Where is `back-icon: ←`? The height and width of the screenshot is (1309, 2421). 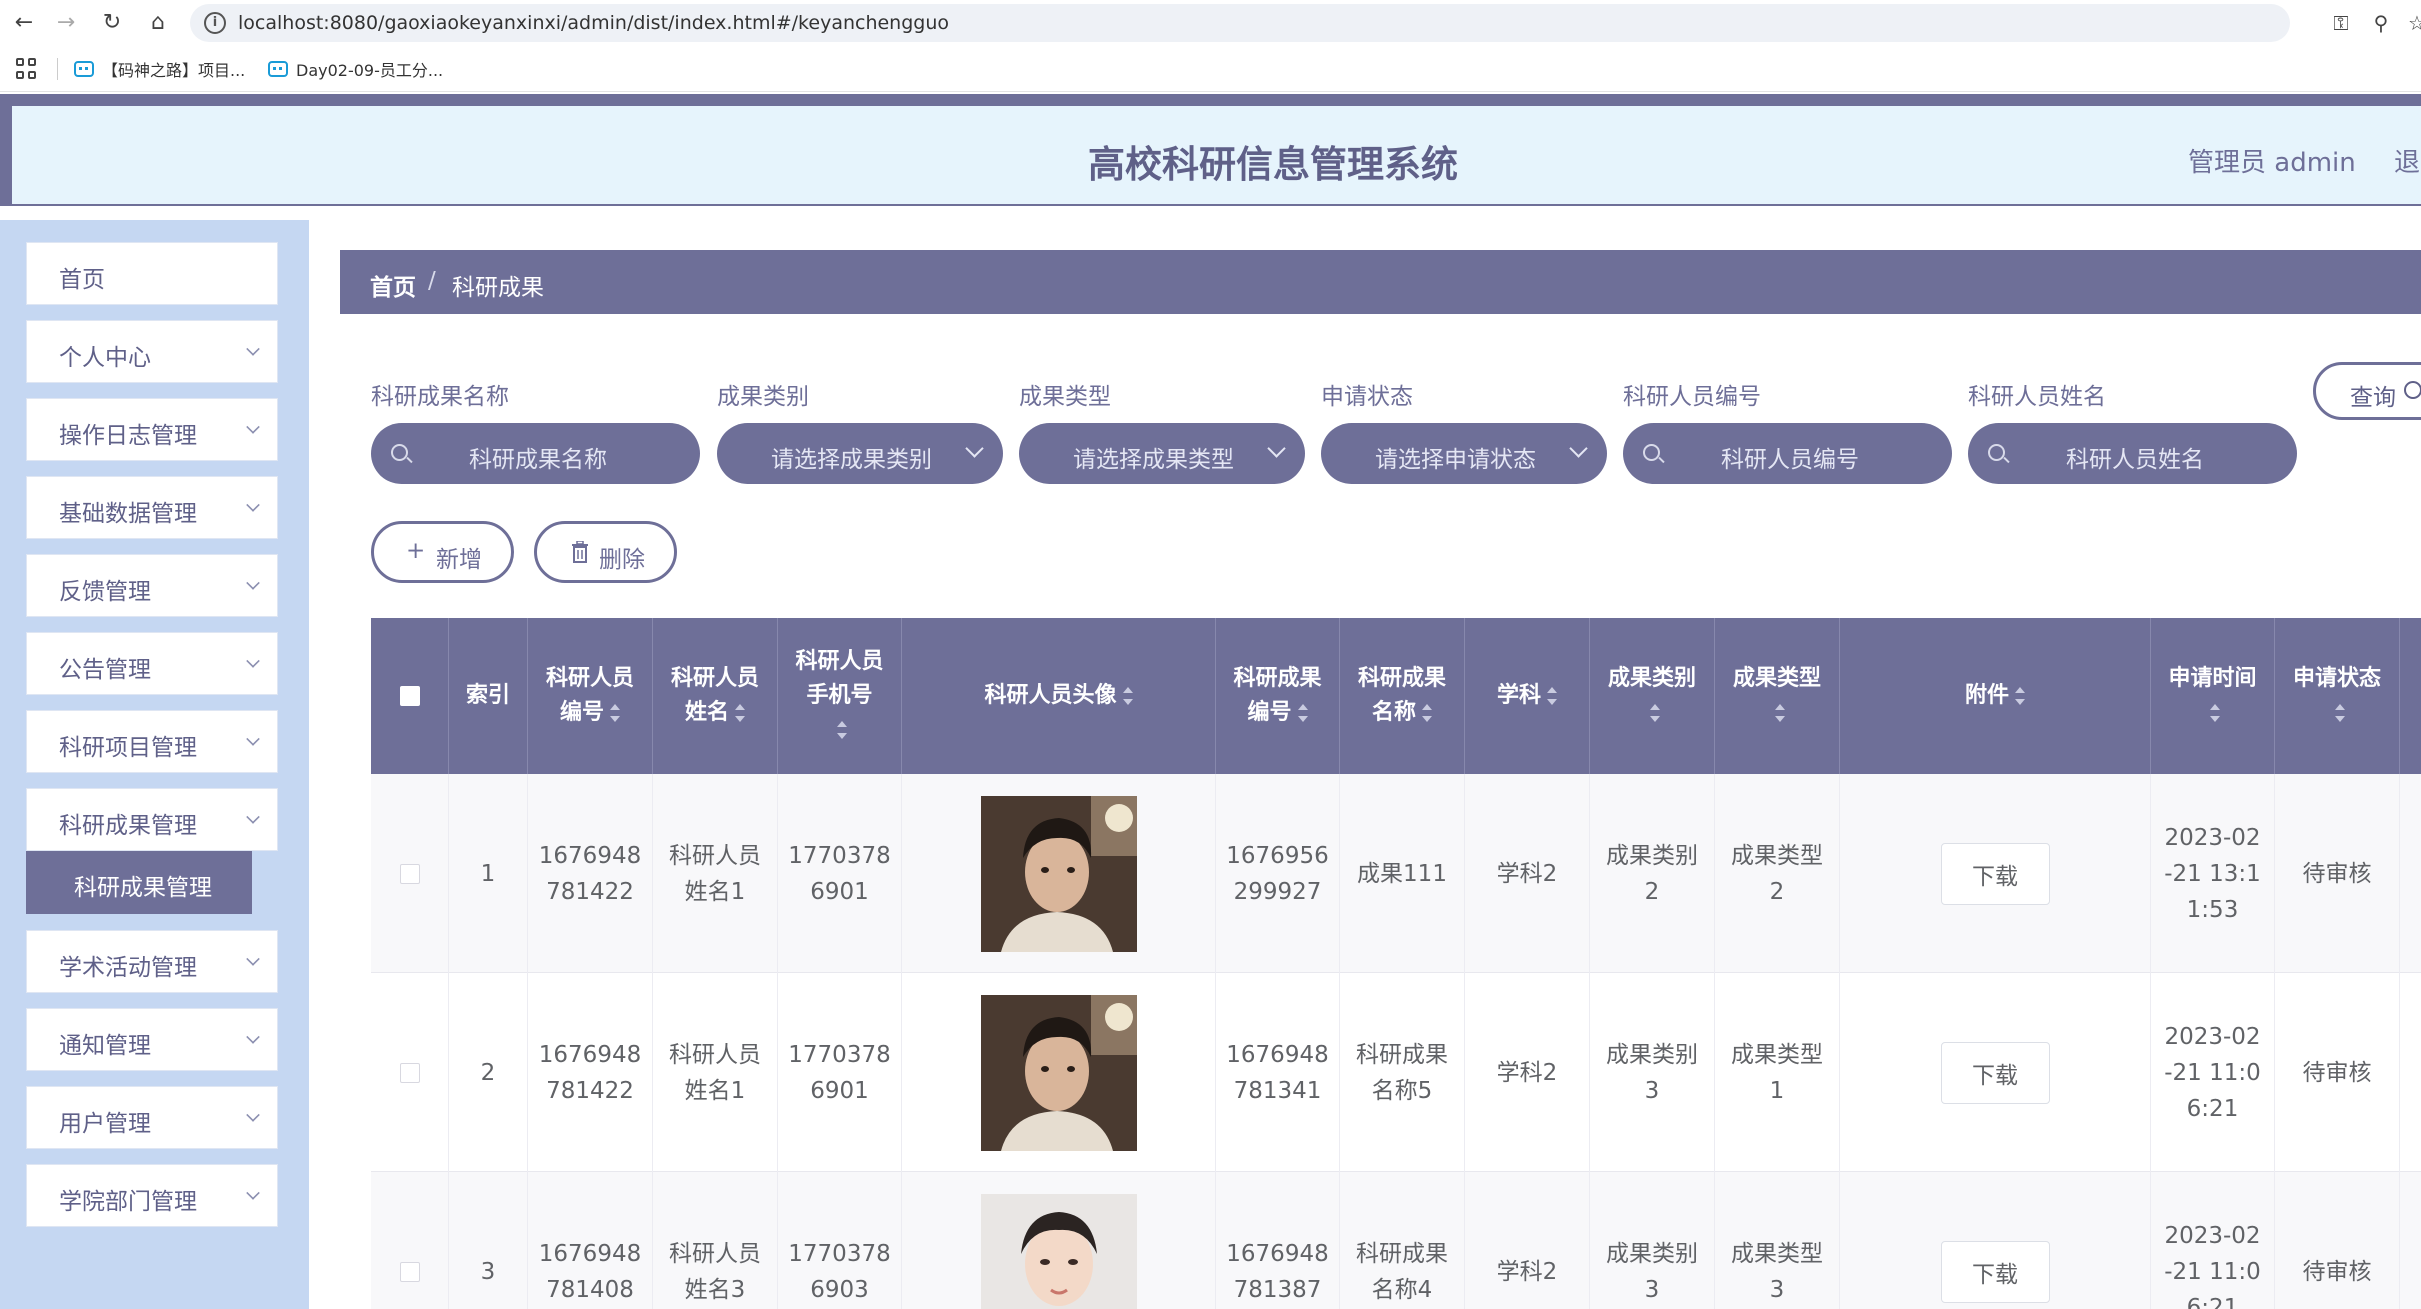
back-icon: ← is located at coordinates (24, 23).